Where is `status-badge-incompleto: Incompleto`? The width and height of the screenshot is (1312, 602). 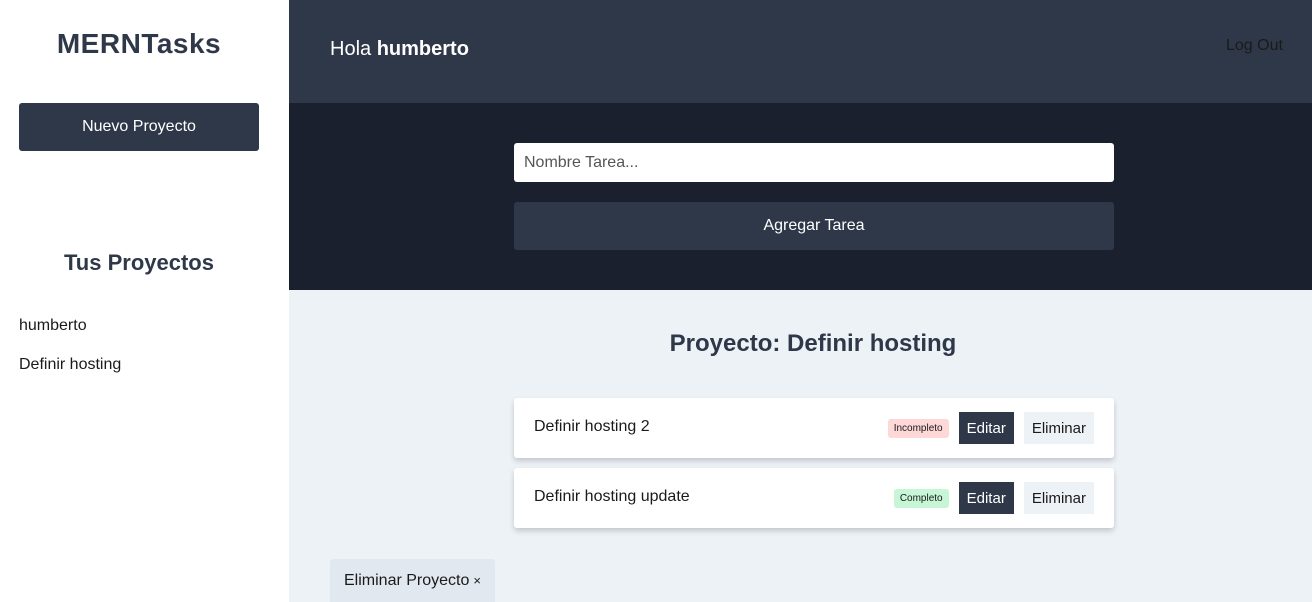 status-badge-incompleto: Incompleto is located at coordinates (918, 428).